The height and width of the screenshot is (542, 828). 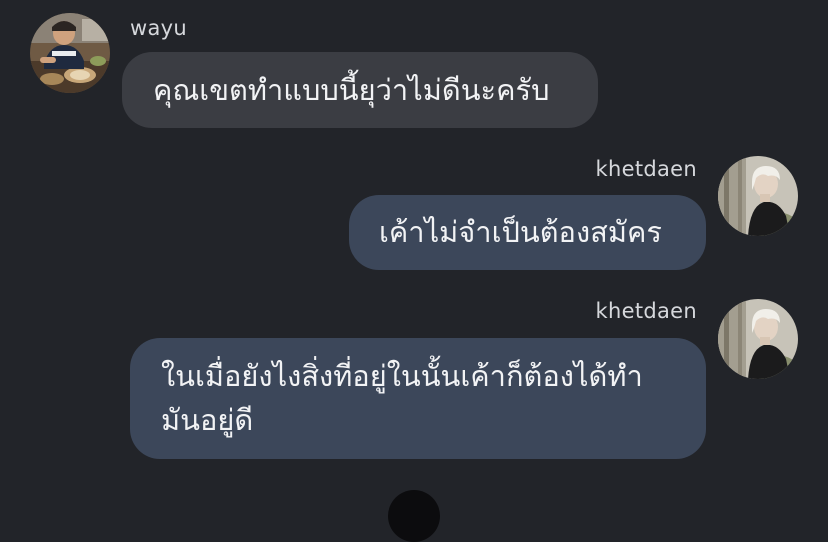 I want to click on wayu-avatar-photo, so click(x=70, y=53).